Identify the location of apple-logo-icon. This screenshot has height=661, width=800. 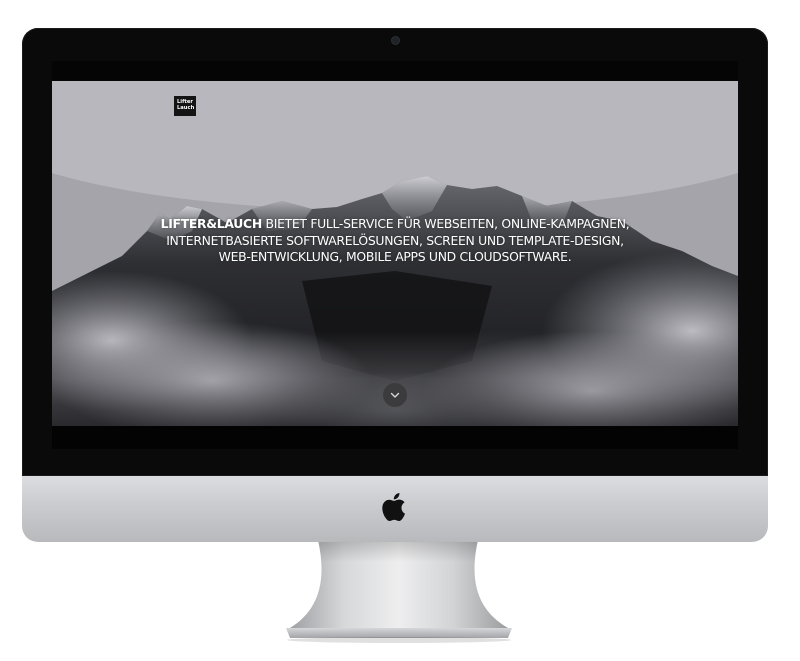
(393, 507).